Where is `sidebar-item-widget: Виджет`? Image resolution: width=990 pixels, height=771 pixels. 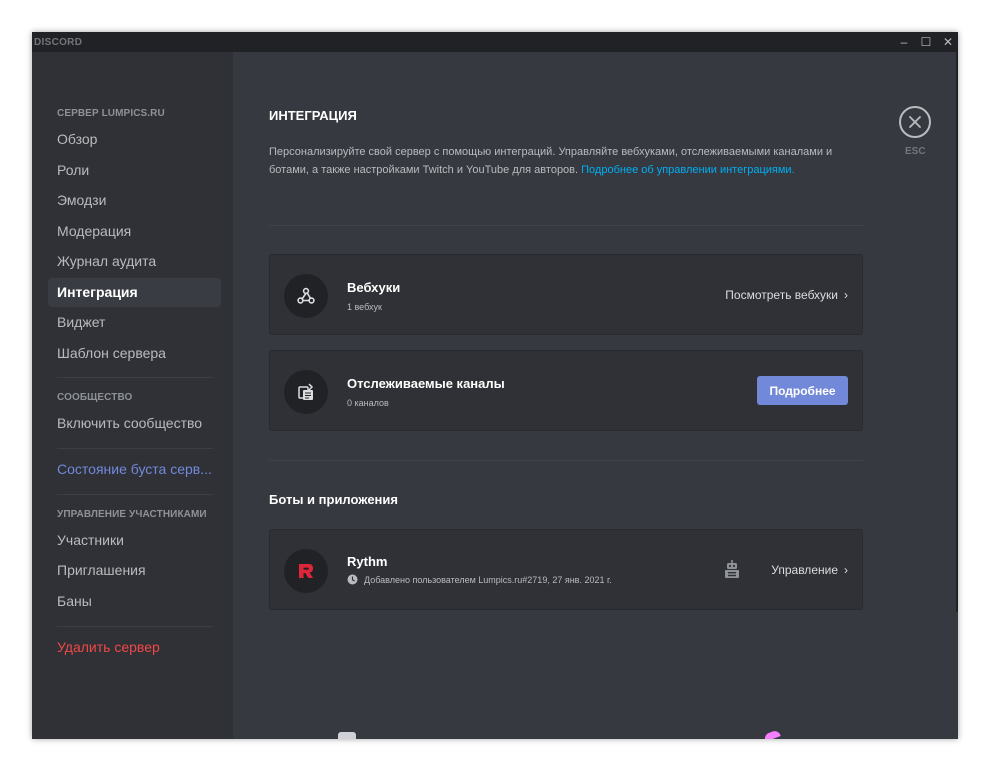
sidebar-item-widget: Виджет is located at coordinates (134, 322).